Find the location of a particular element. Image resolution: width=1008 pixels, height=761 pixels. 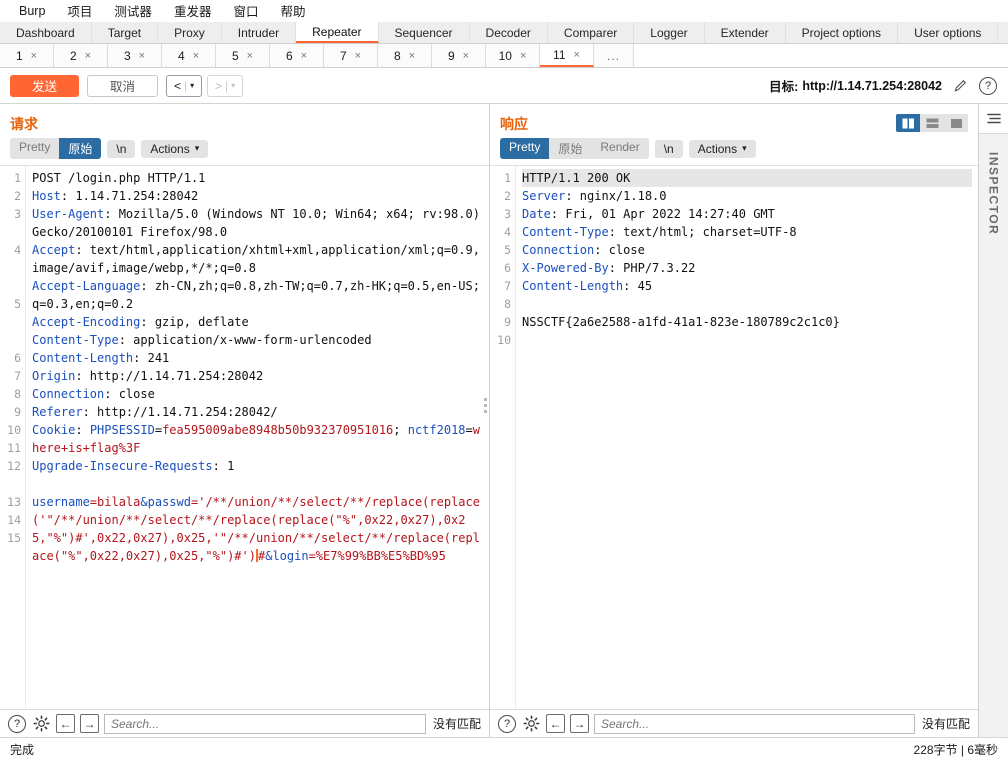

tab-user-options: User options is located at coordinates (948, 32).